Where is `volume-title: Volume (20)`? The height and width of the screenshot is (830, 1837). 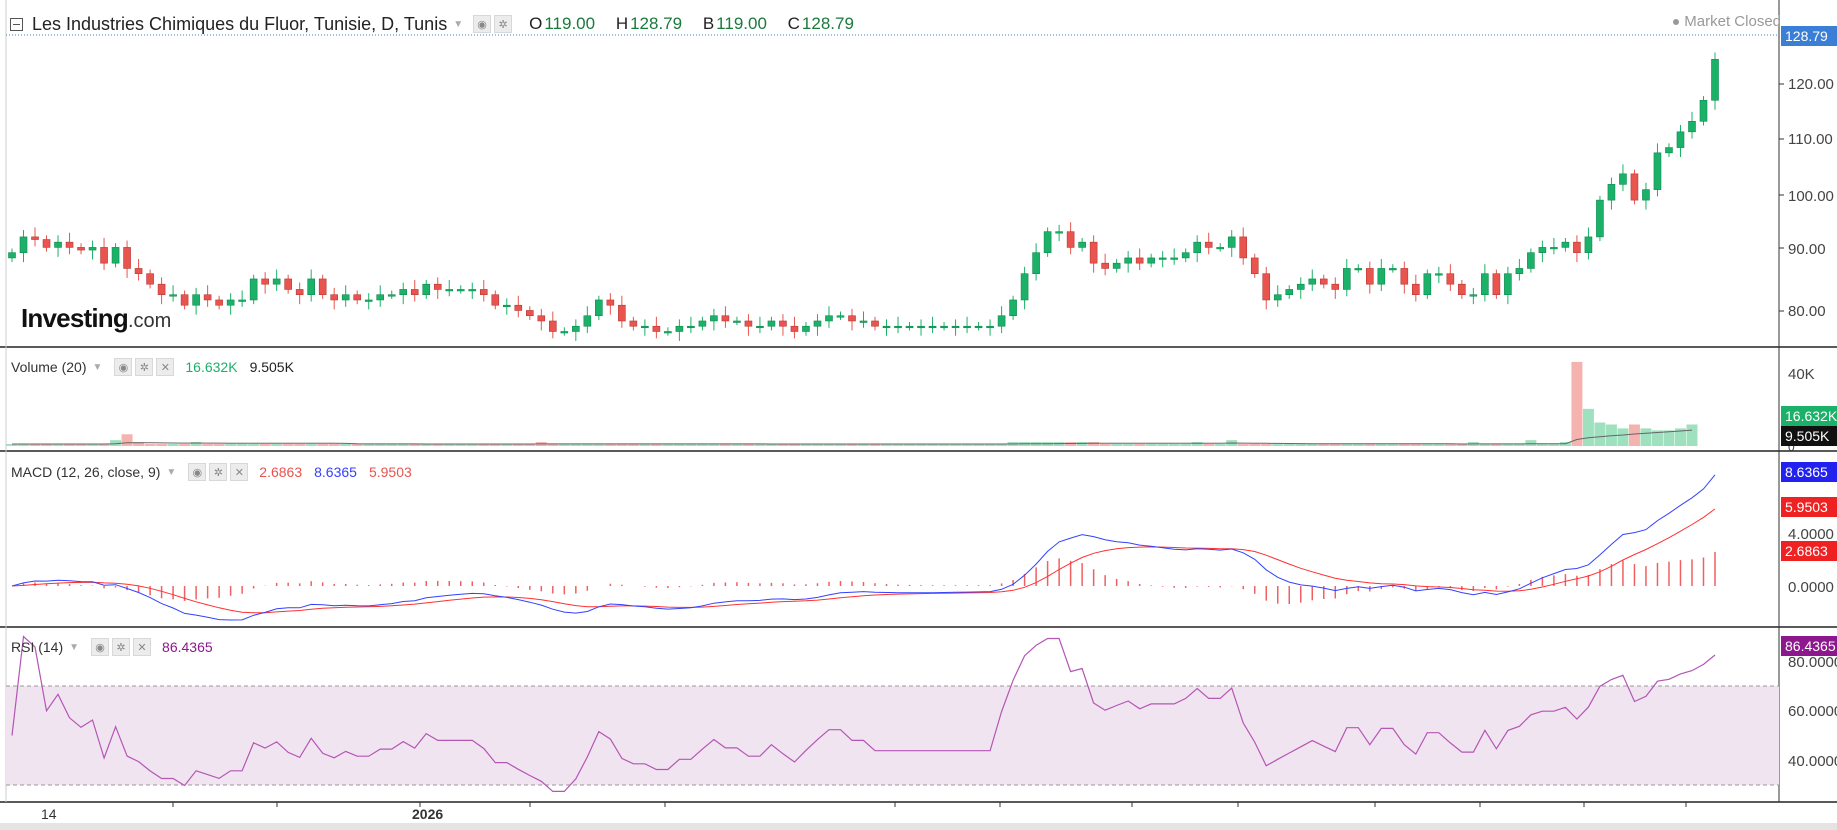 volume-title: Volume (20) is located at coordinates (48, 367).